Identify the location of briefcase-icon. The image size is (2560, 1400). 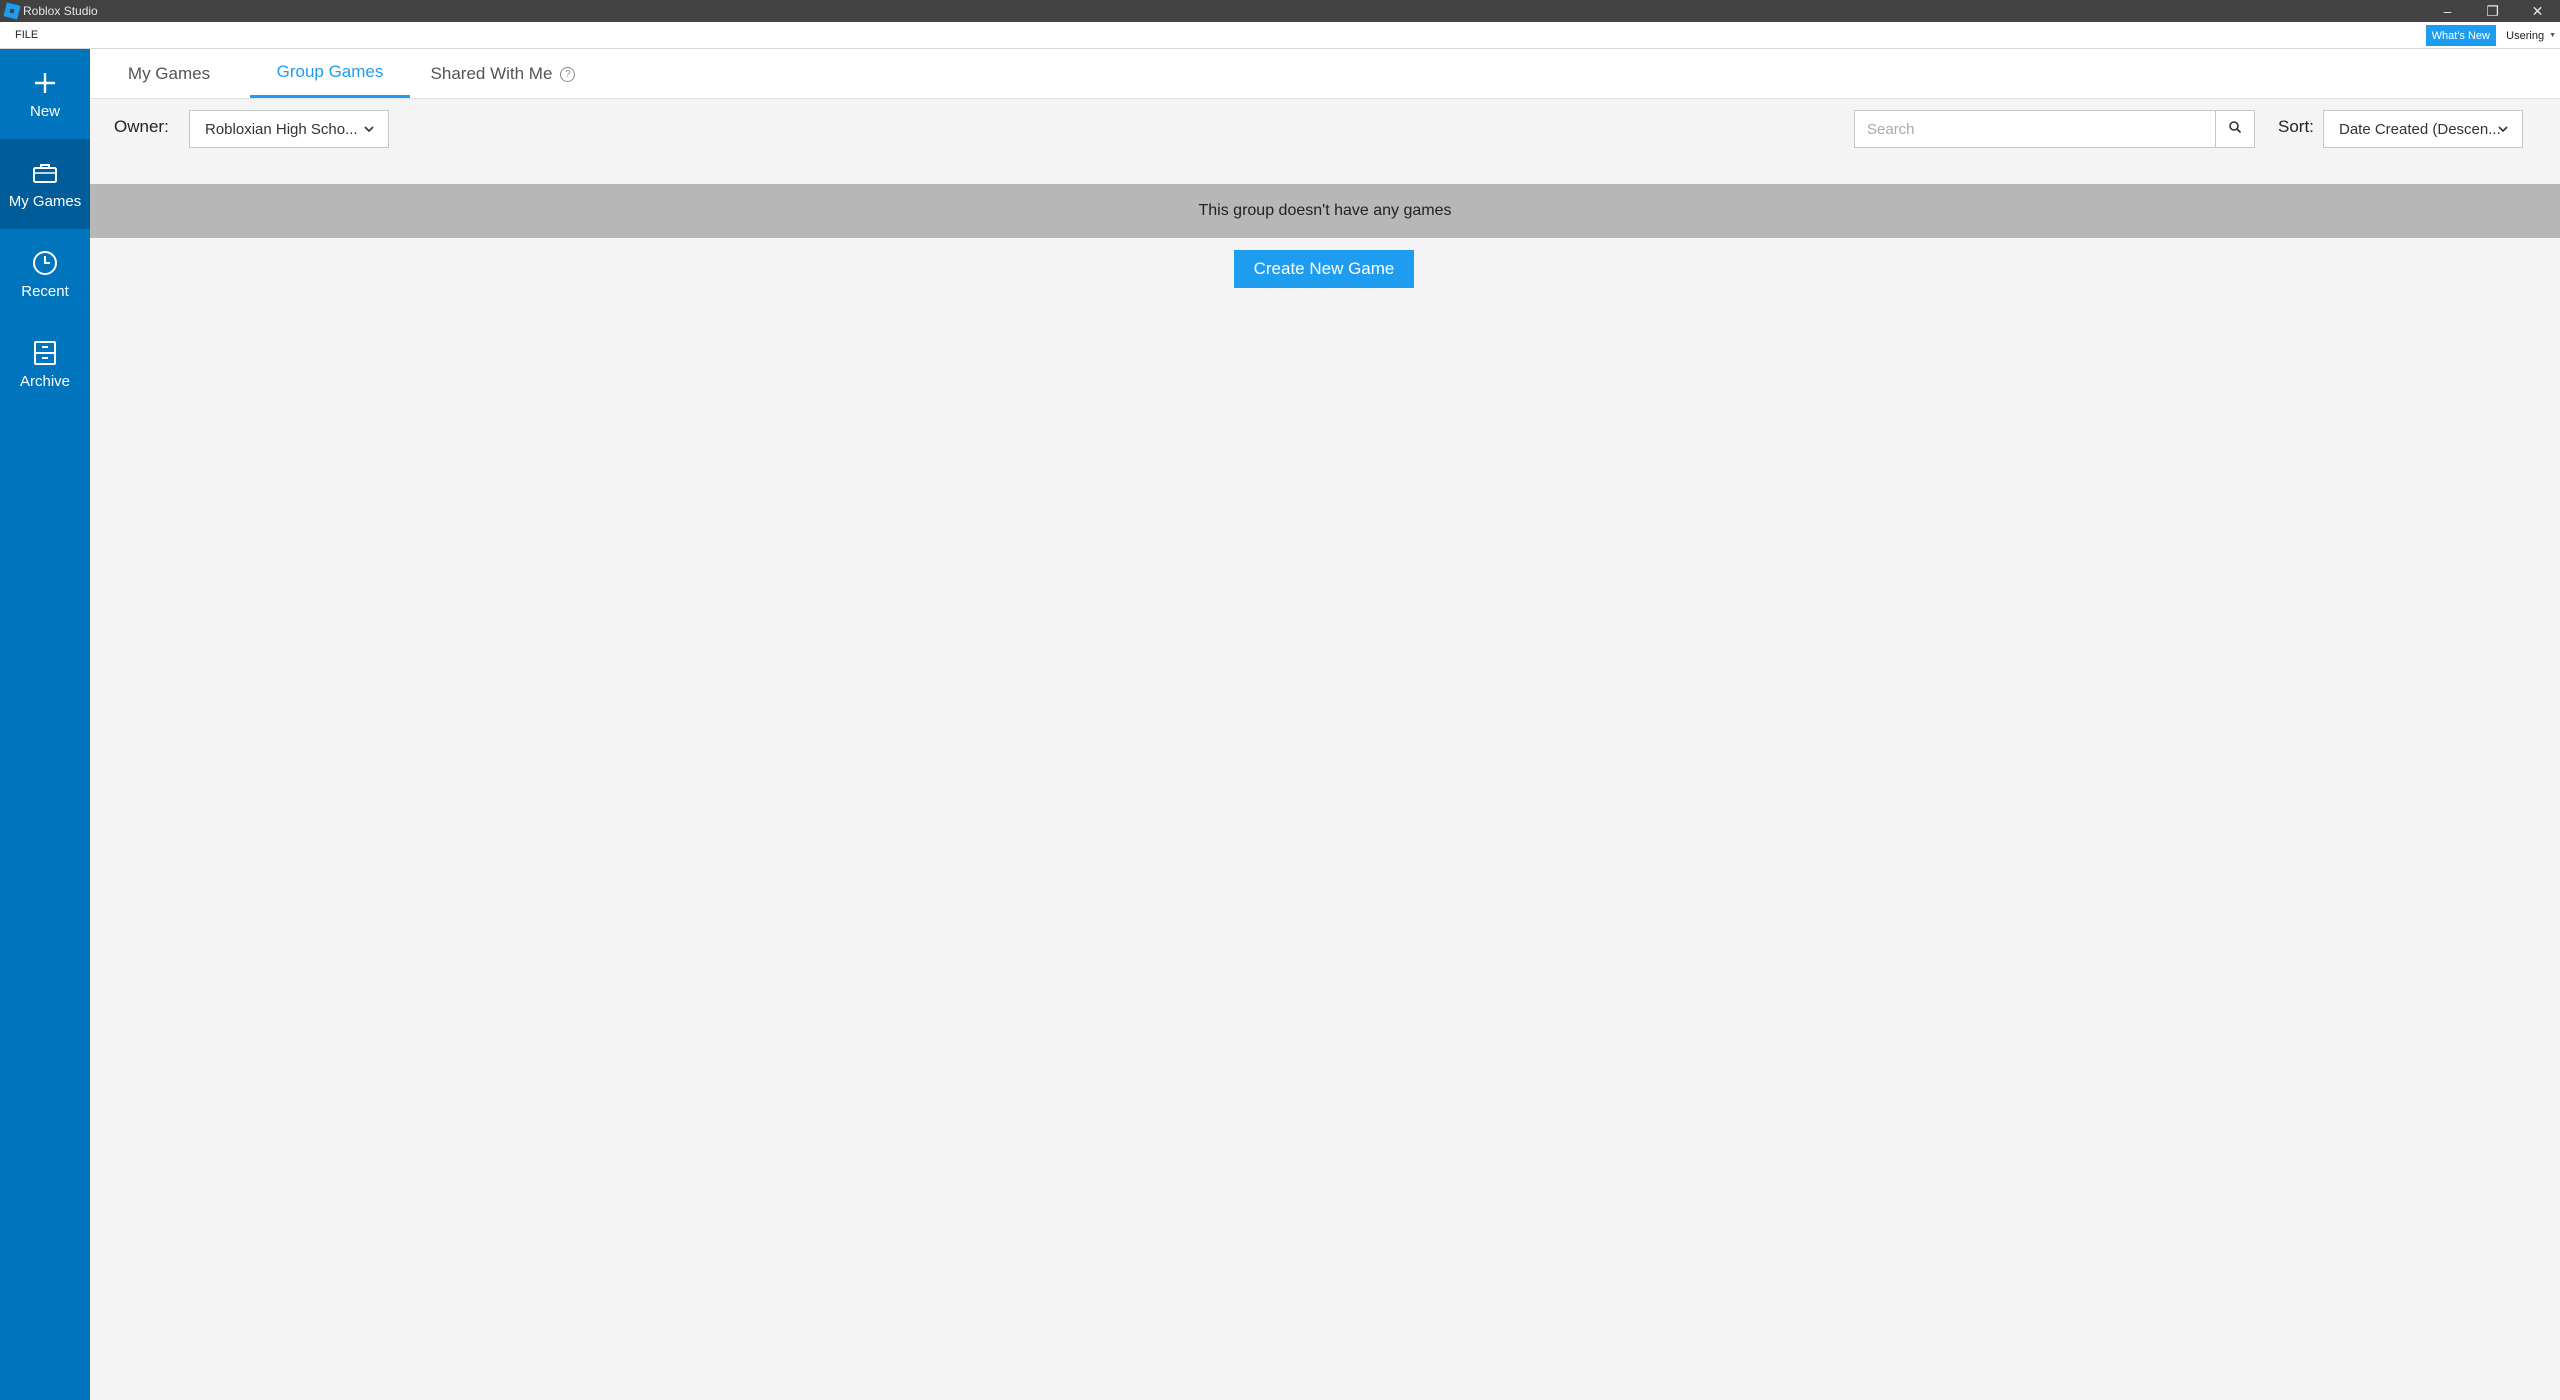
(45, 173).